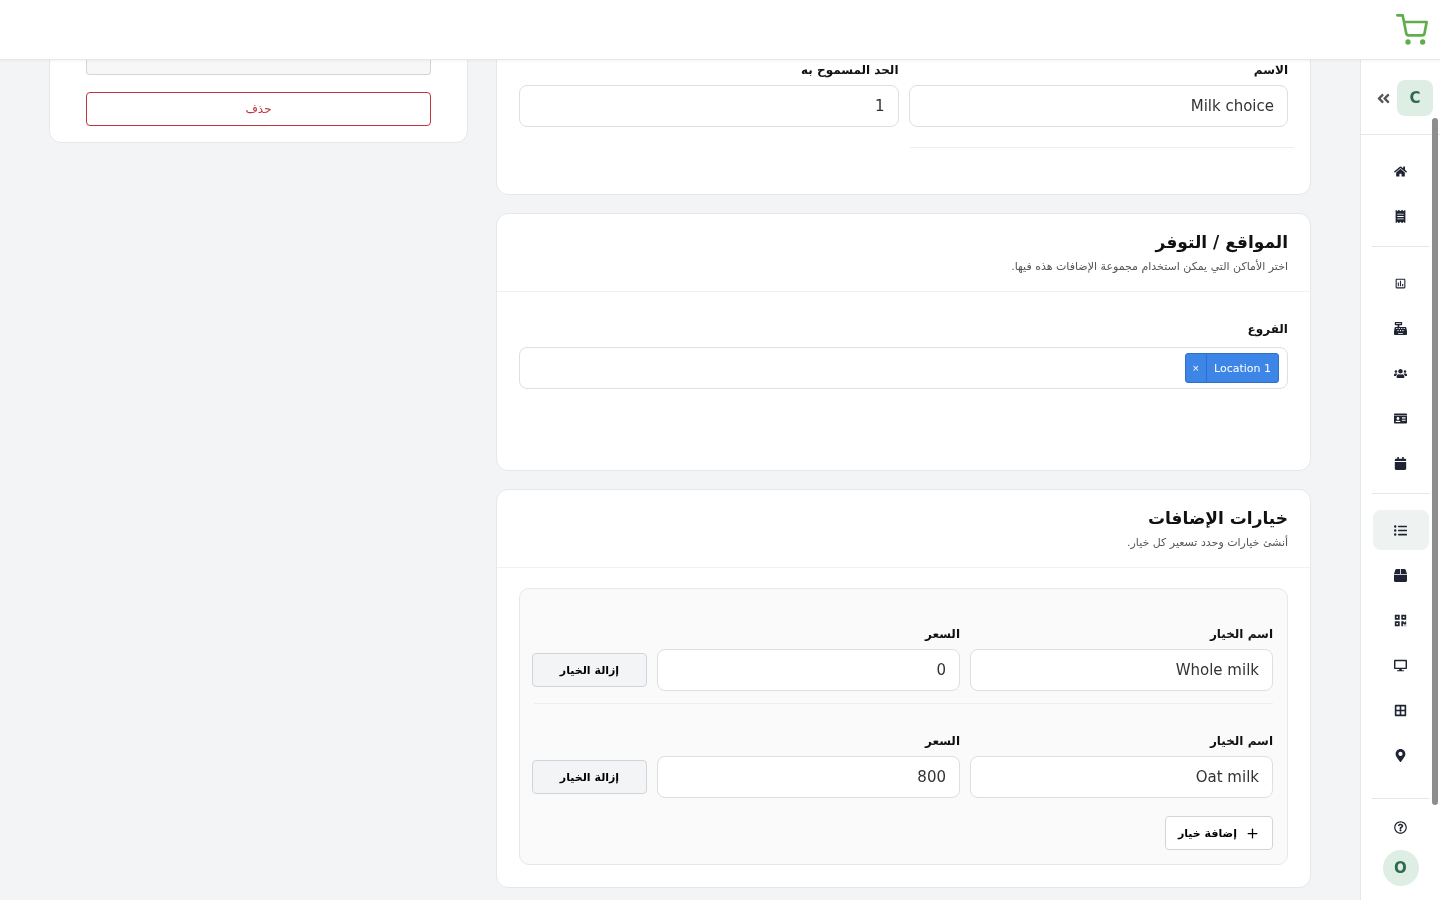 The width and height of the screenshot is (1440, 900). Describe the element at coordinates (1149, 266) in the screenshot. I see `section-subtitle: اختر الأماكن التي يمكن استخدام مجموعة الإضافات هذه فيها.` at that location.